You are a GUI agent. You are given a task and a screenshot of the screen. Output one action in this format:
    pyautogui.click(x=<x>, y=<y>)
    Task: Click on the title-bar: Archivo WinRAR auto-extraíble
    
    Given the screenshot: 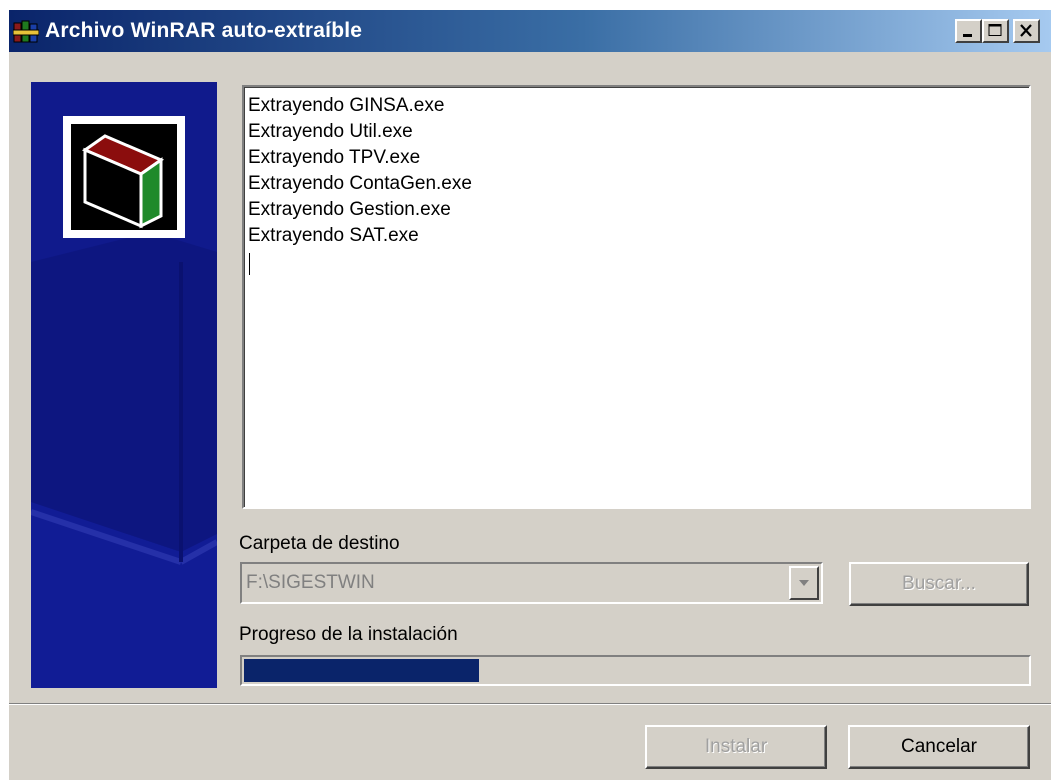 What is the action you would take?
    pyautogui.click(x=530, y=31)
    